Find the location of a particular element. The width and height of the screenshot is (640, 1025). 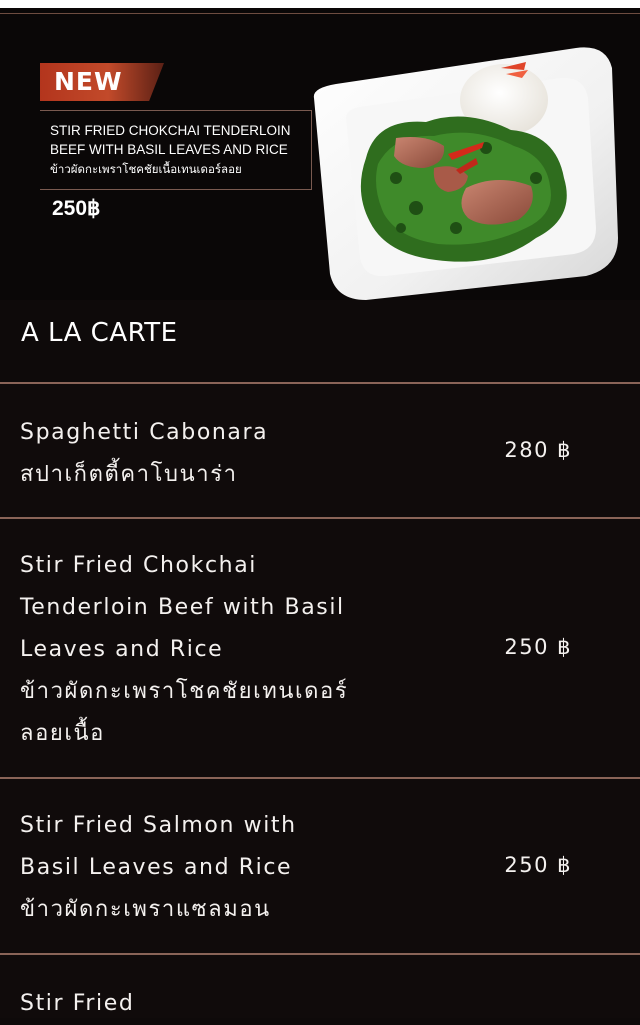

menu-item-line: Stir Fried Chokchai is located at coordinates (138, 565).